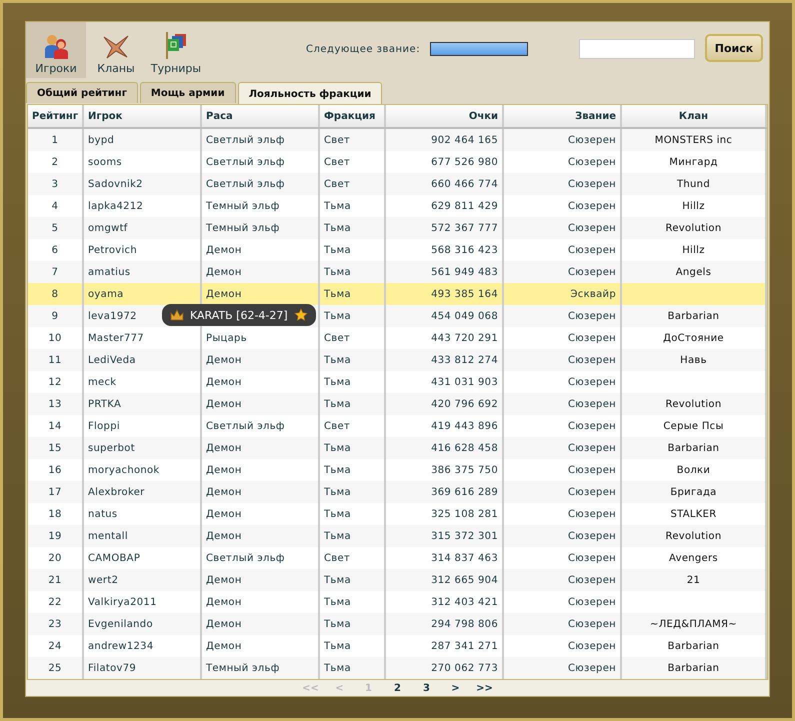 The width and height of the screenshot is (795, 721). I want to click on table-row: 23 Evgenilando Демон Тьма 294 798 806 Сюзерен ~ЛЕД&ПЛАМЯ~, so click(397, 624).